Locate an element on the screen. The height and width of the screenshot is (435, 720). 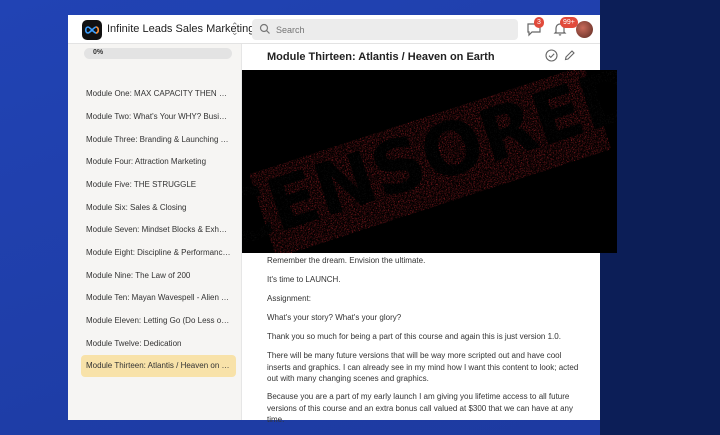
progress-bar: 0% is located at coordinates (158, 53).